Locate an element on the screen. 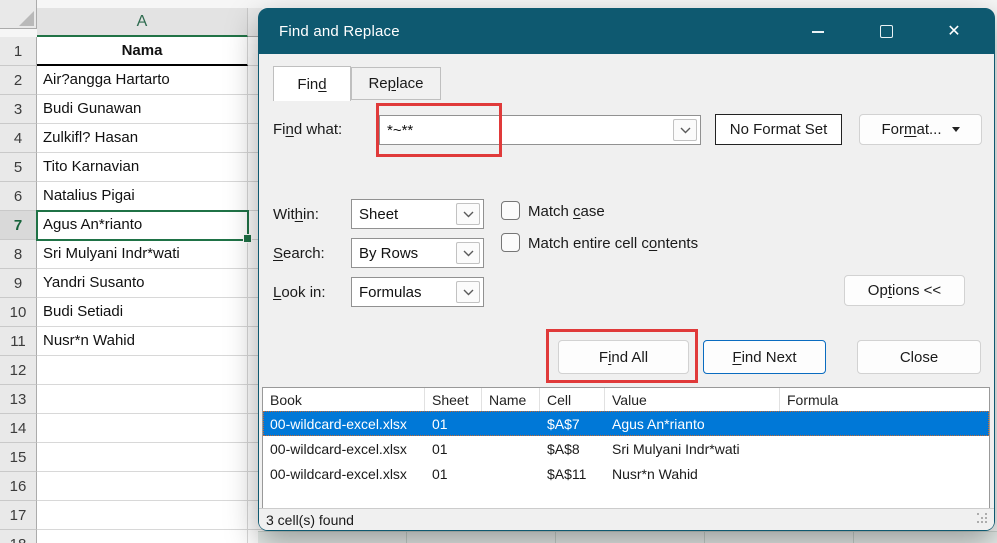 The width and height of the screenshot is (997, 543). tab-find-label: Find is located at coordinates (312, 84).